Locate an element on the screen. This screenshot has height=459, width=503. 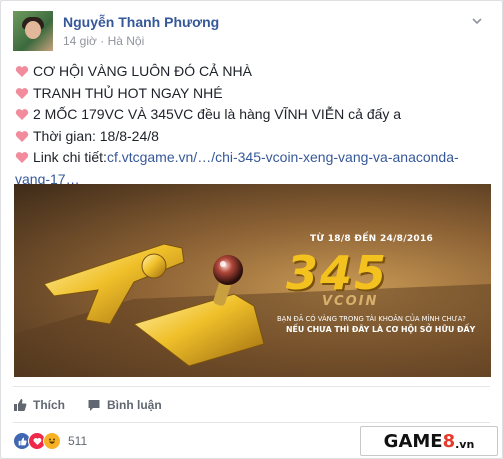
watermark-part3: .vn is located at coordinates (465, 444).